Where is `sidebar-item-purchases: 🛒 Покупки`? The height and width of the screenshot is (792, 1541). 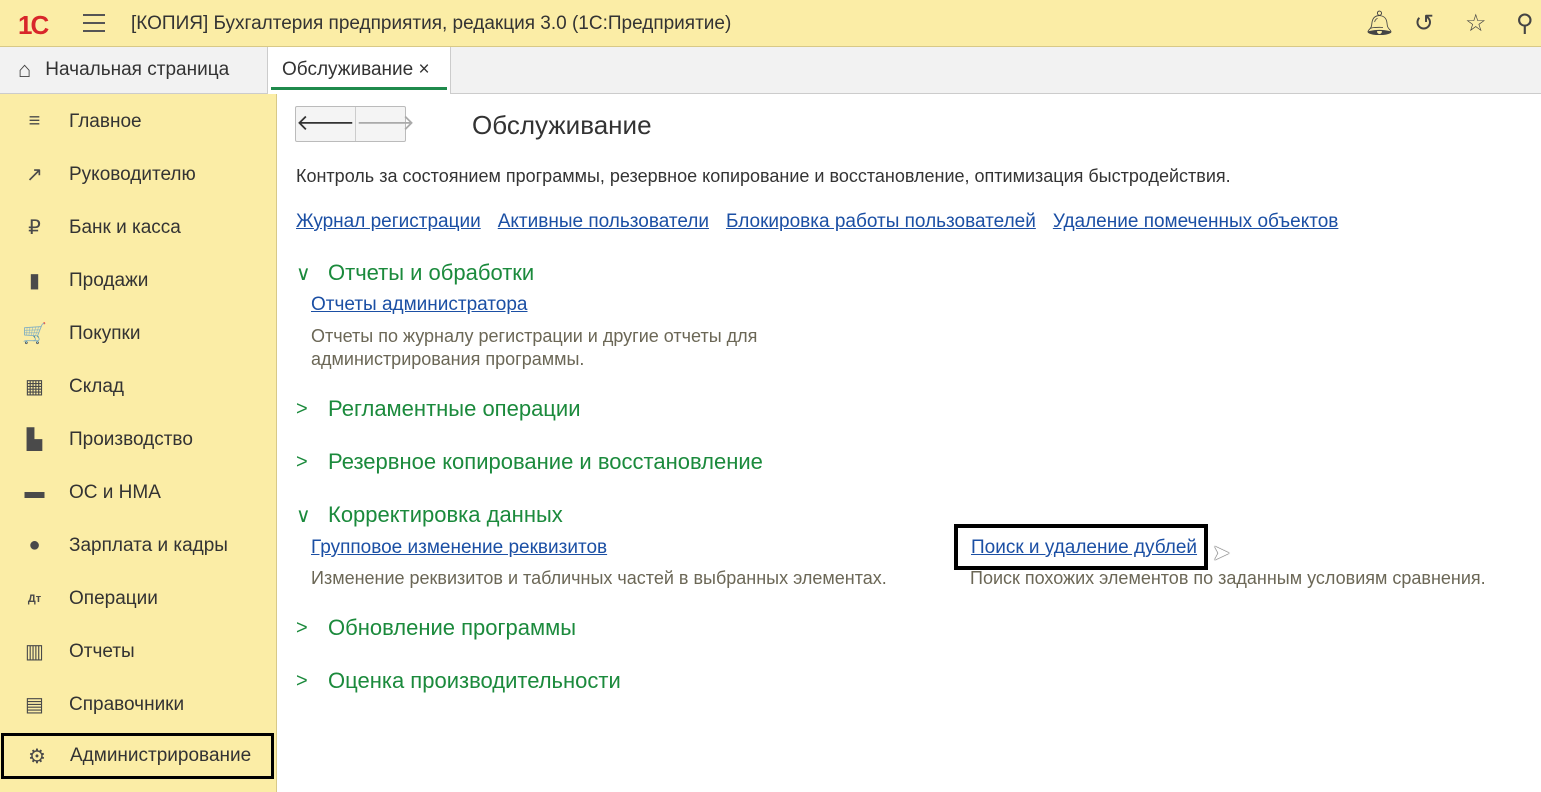 sidebar-item-purchases: 🛒 Покупки is located at coordinates (138, 333).